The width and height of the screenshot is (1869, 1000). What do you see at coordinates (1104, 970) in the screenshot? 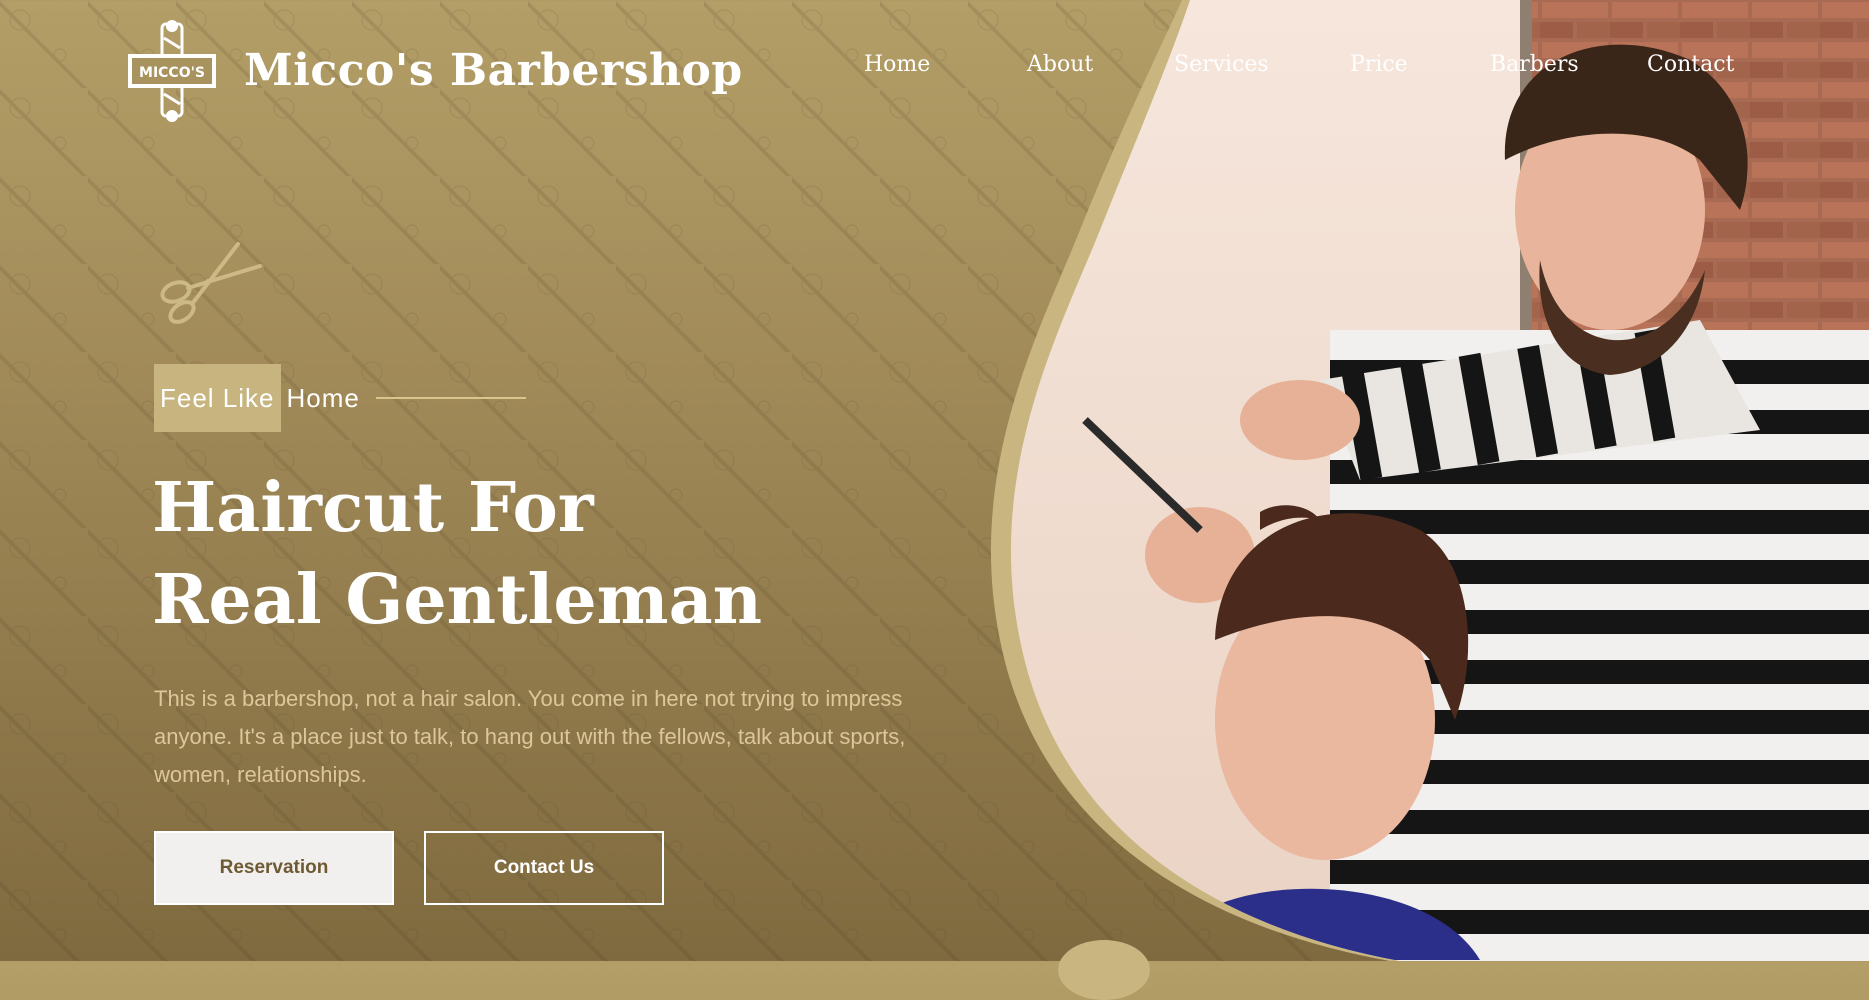
I see `scroll-indicator` at bounding box center [1104, 970].